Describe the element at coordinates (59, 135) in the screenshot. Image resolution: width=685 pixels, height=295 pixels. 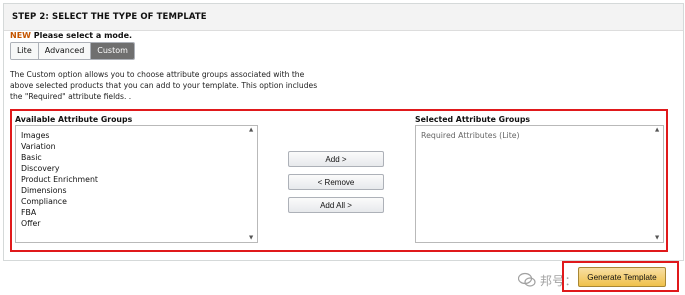
I see `list-item: Images` at that location.